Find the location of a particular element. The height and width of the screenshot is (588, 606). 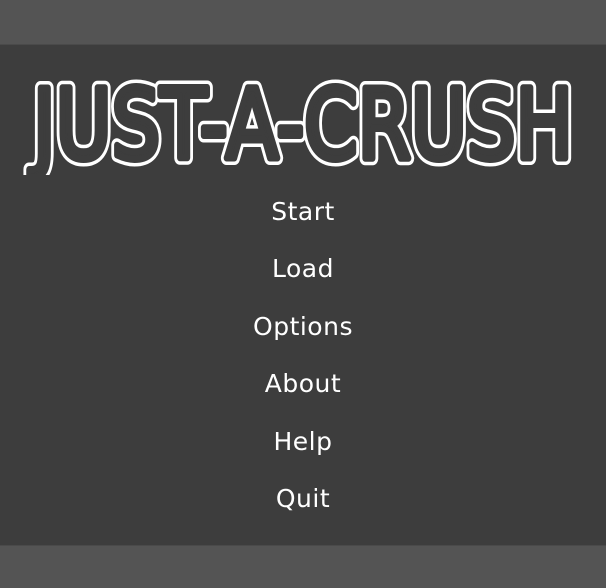

menu-about-button: About is located at coordinates (303, 390).